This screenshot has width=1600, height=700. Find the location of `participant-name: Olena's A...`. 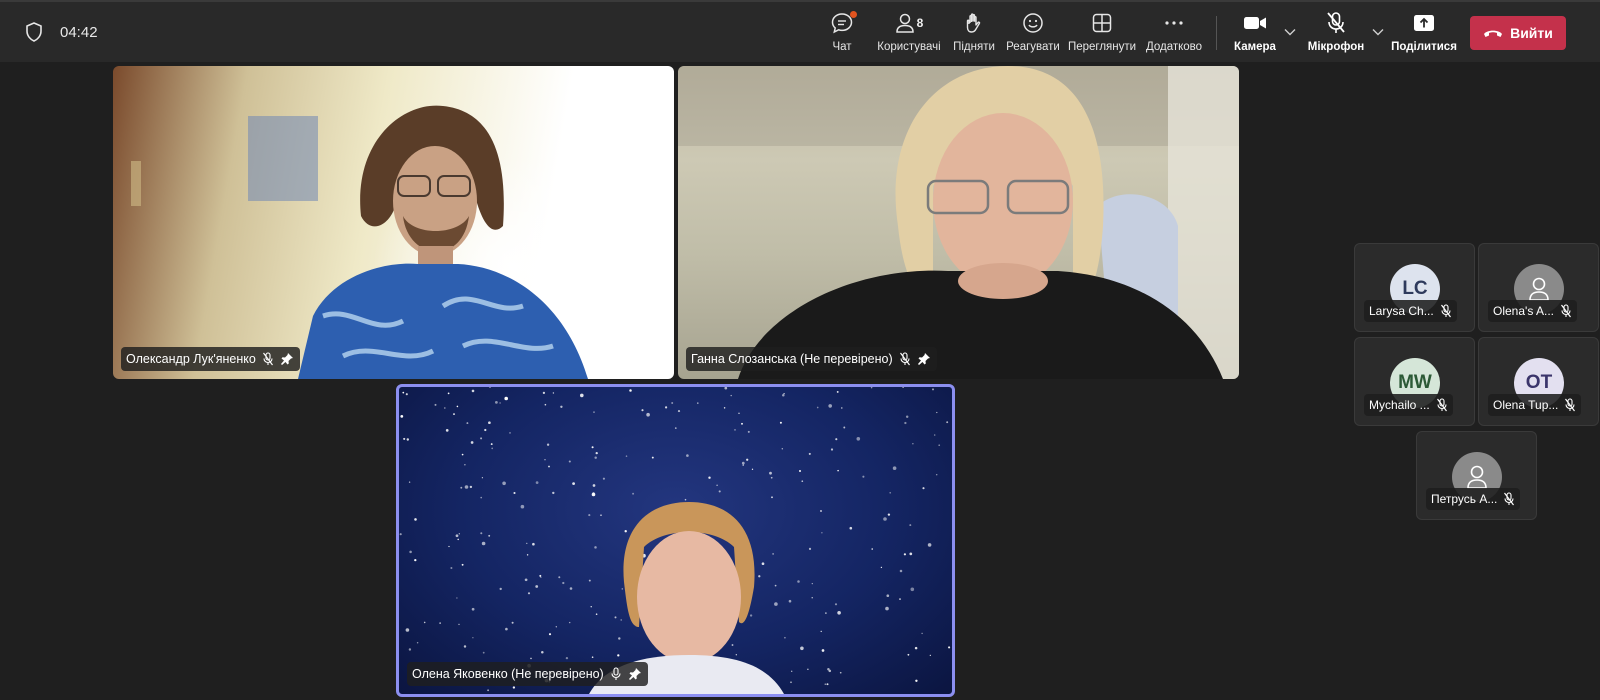

participant-name: Olena's A... is located at coordinates (1523, 311).